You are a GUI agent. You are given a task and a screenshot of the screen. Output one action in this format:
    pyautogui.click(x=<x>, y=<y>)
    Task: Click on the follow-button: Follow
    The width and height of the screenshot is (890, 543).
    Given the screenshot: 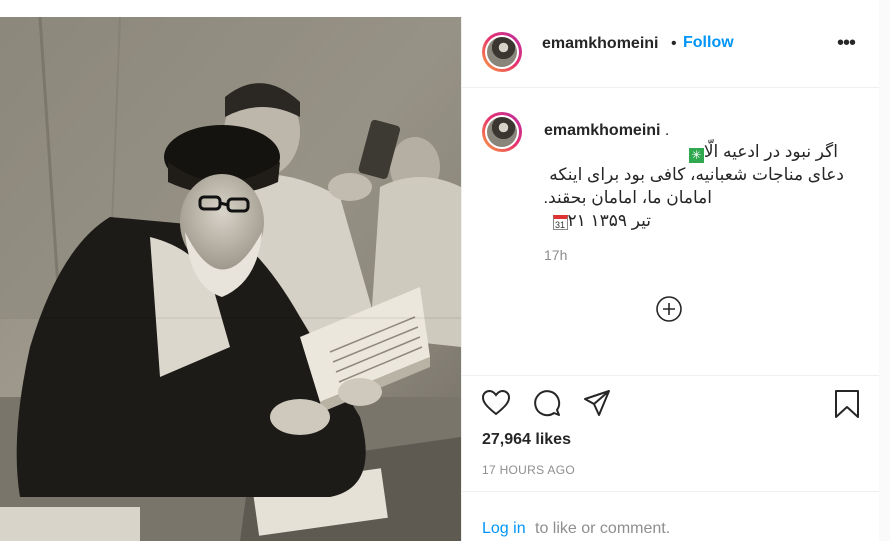 What is the action you would take?
    pyautogui.click(x=708, y=43)
    